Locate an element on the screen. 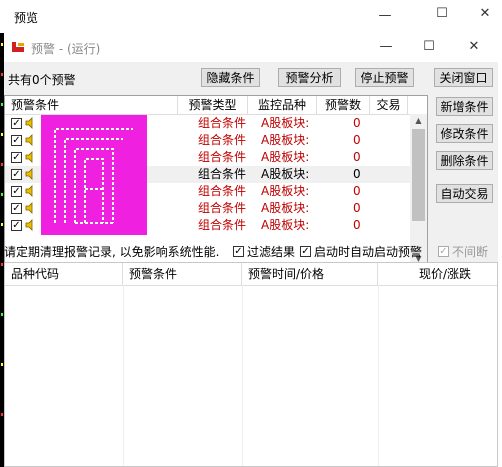  edit-condition-button: 修改条件 is located at coordinates (464, 133).